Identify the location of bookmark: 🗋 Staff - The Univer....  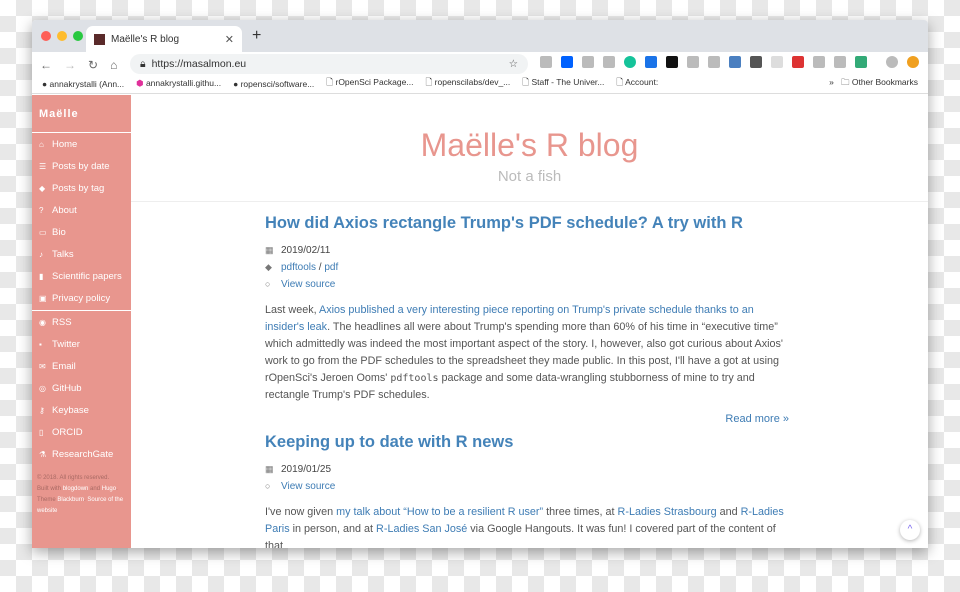
(563, 84).